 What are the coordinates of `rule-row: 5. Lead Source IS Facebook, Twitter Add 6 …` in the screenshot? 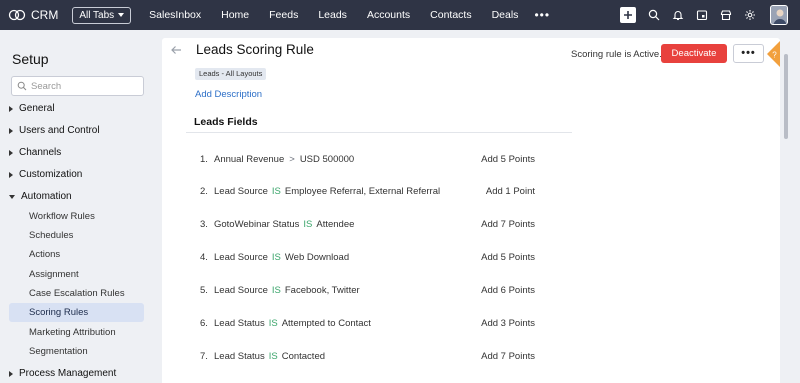 It's located at (367, 292).